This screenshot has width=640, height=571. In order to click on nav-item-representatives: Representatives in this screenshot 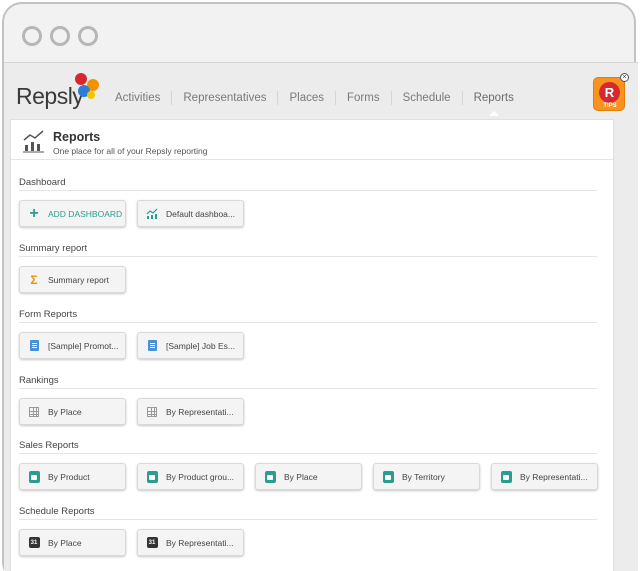, I will do `click(224, 98)`.